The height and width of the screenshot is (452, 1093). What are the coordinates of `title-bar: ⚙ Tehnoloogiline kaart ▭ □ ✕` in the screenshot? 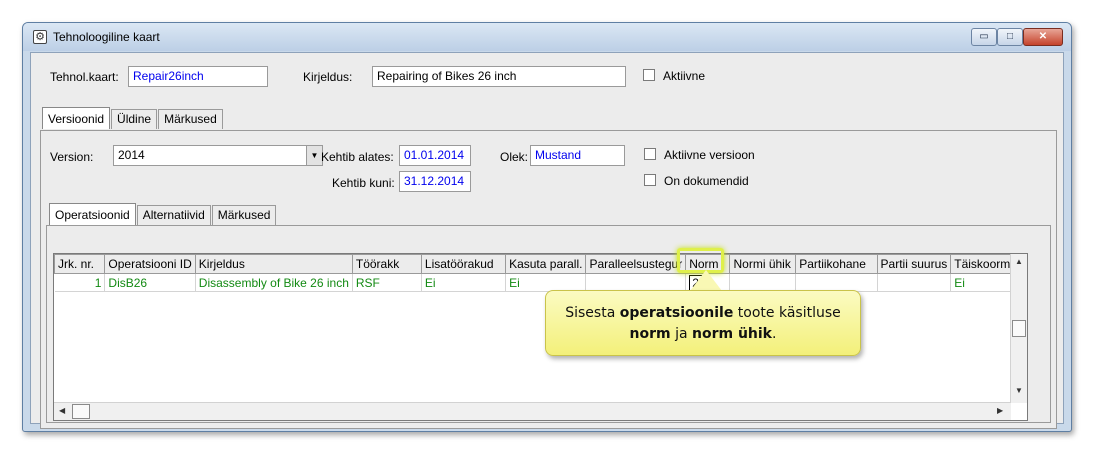 It's located at (547, 37).